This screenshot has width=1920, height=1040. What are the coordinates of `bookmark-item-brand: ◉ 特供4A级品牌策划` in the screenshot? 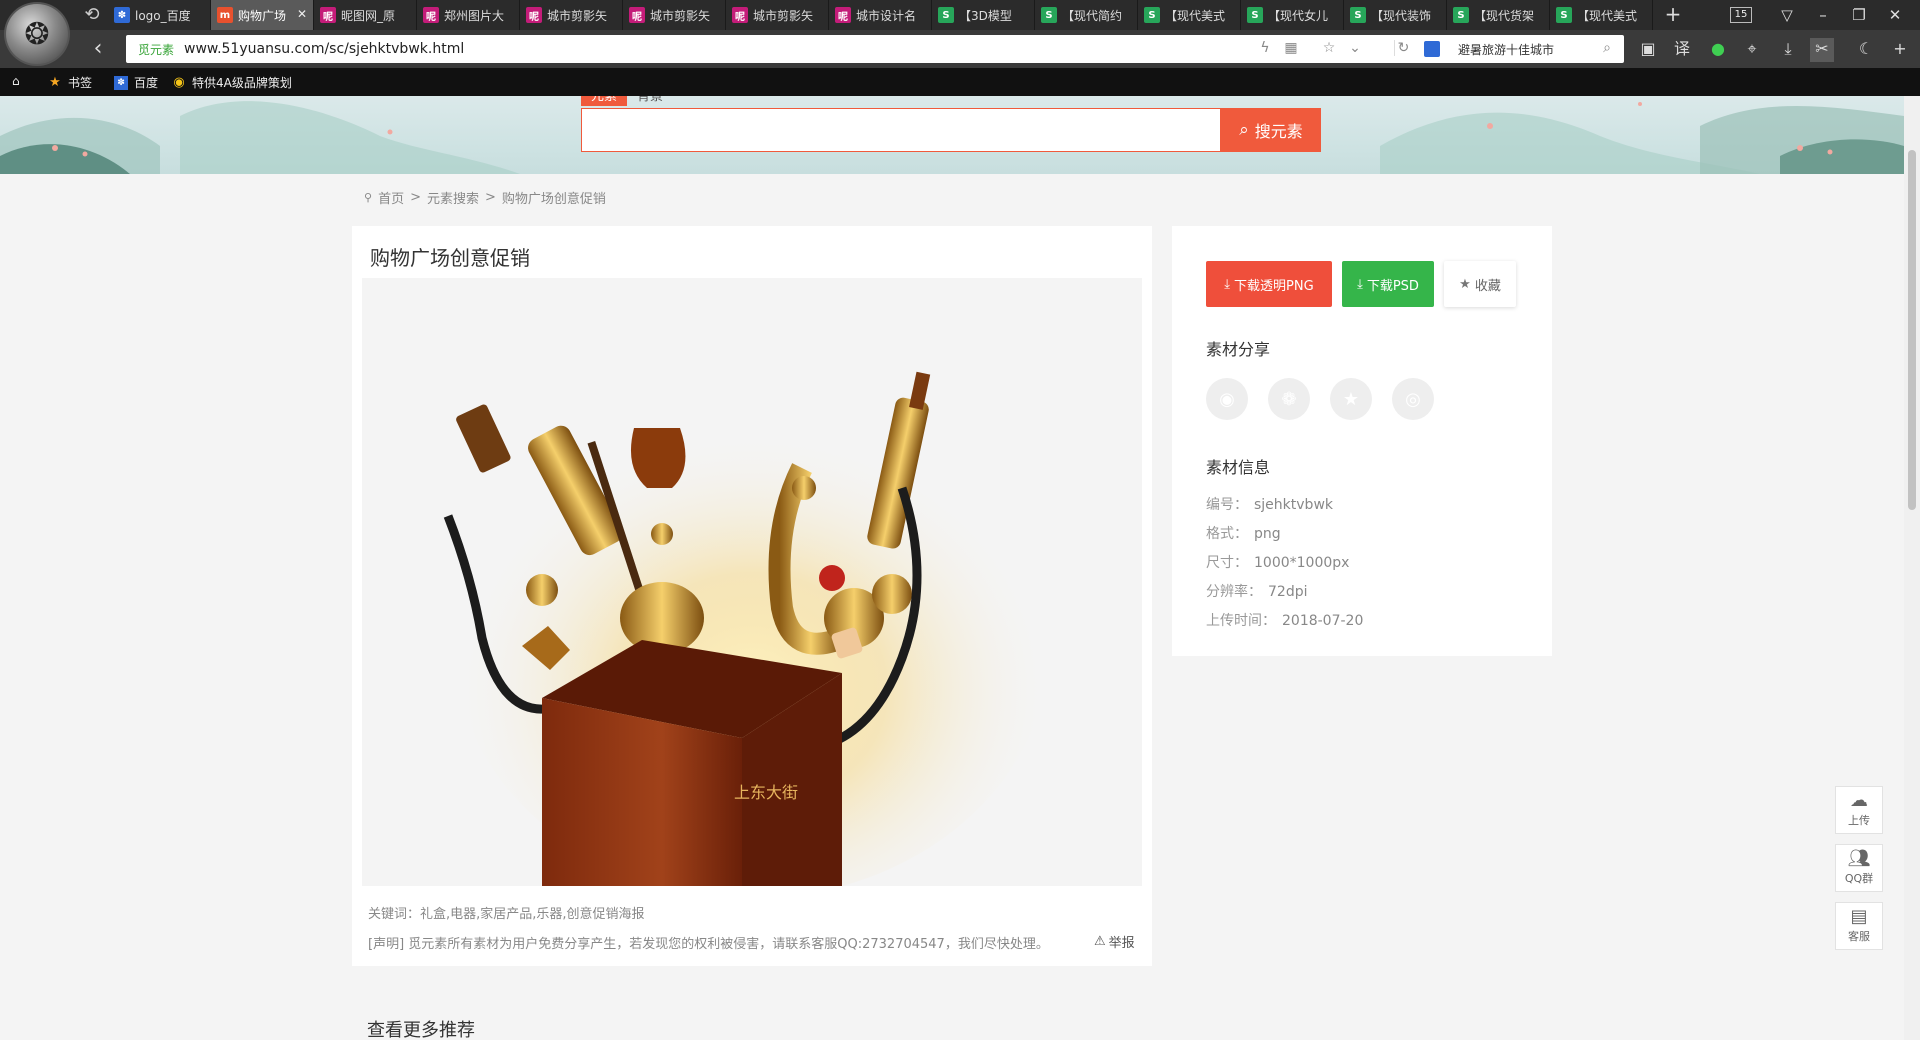 It's located at (232, 82).